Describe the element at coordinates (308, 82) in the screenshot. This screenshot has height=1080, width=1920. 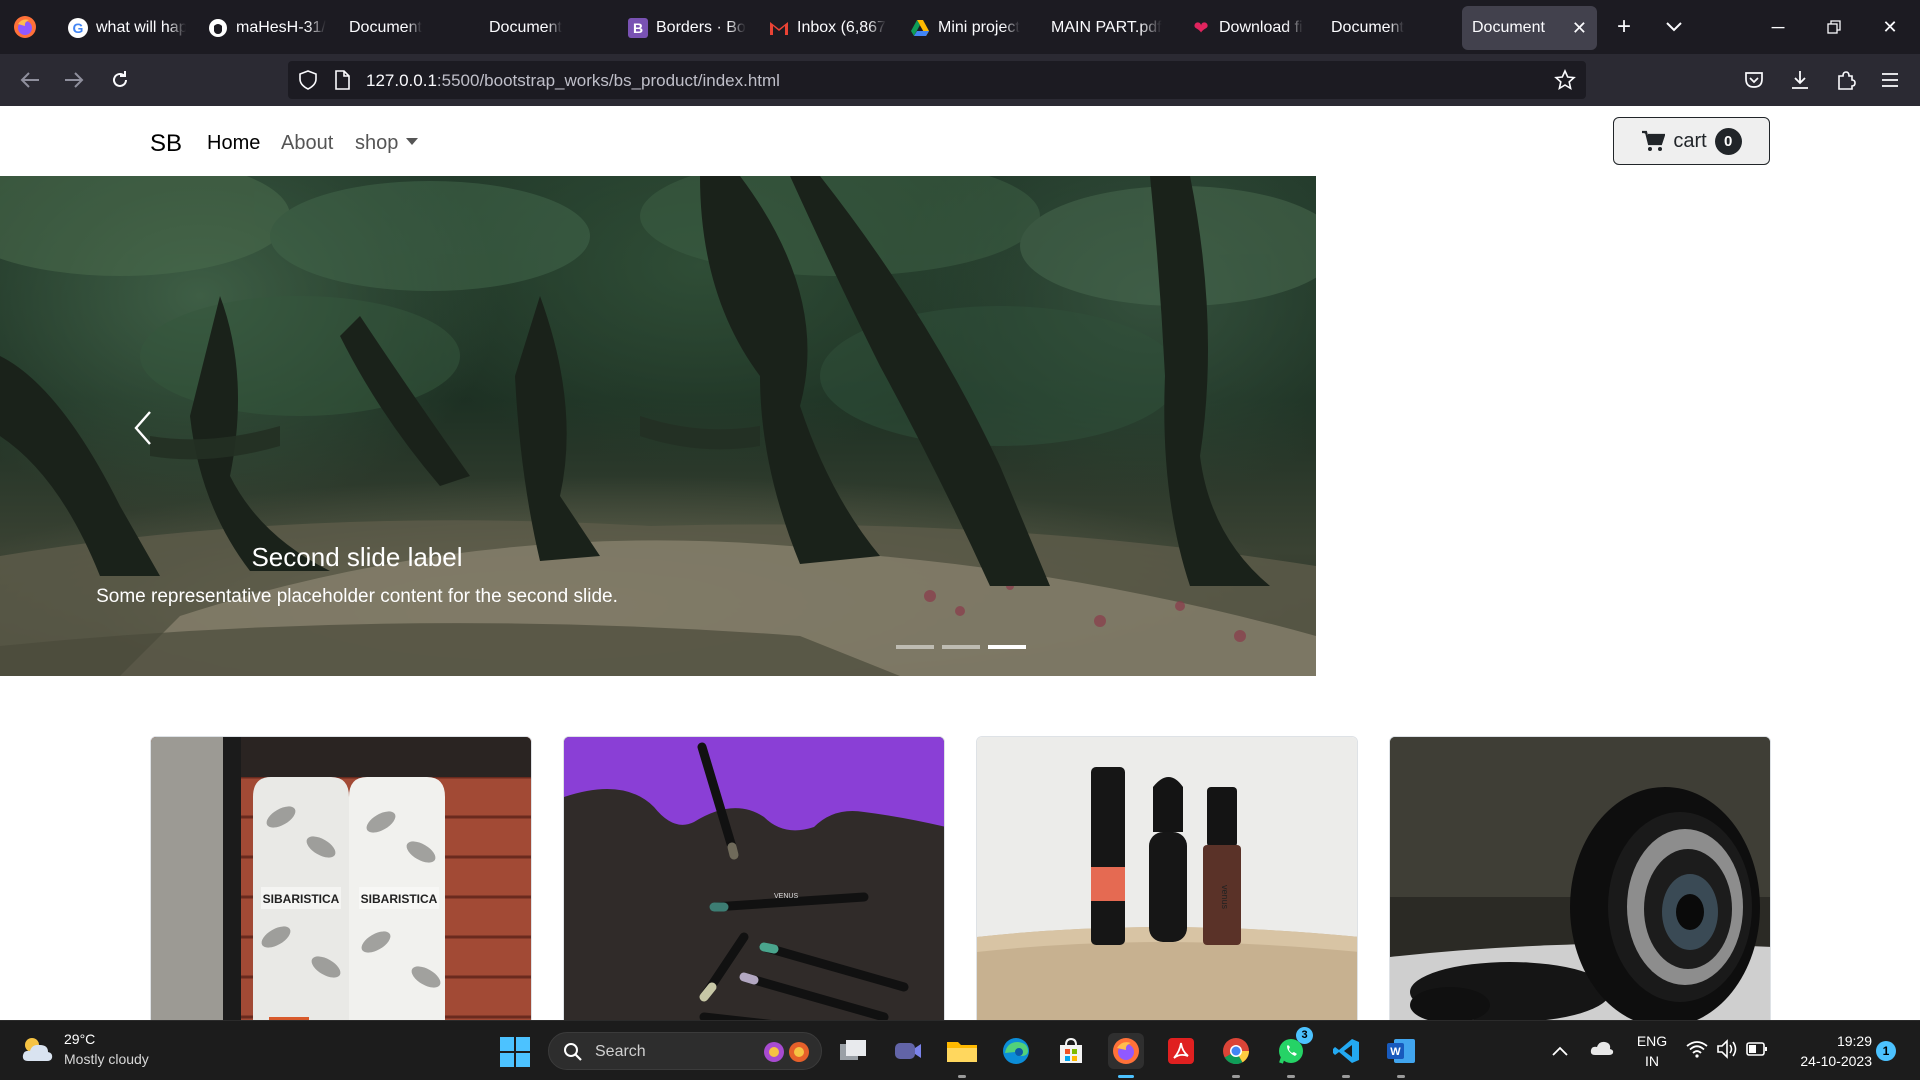
I see `shield-icon` at that location.